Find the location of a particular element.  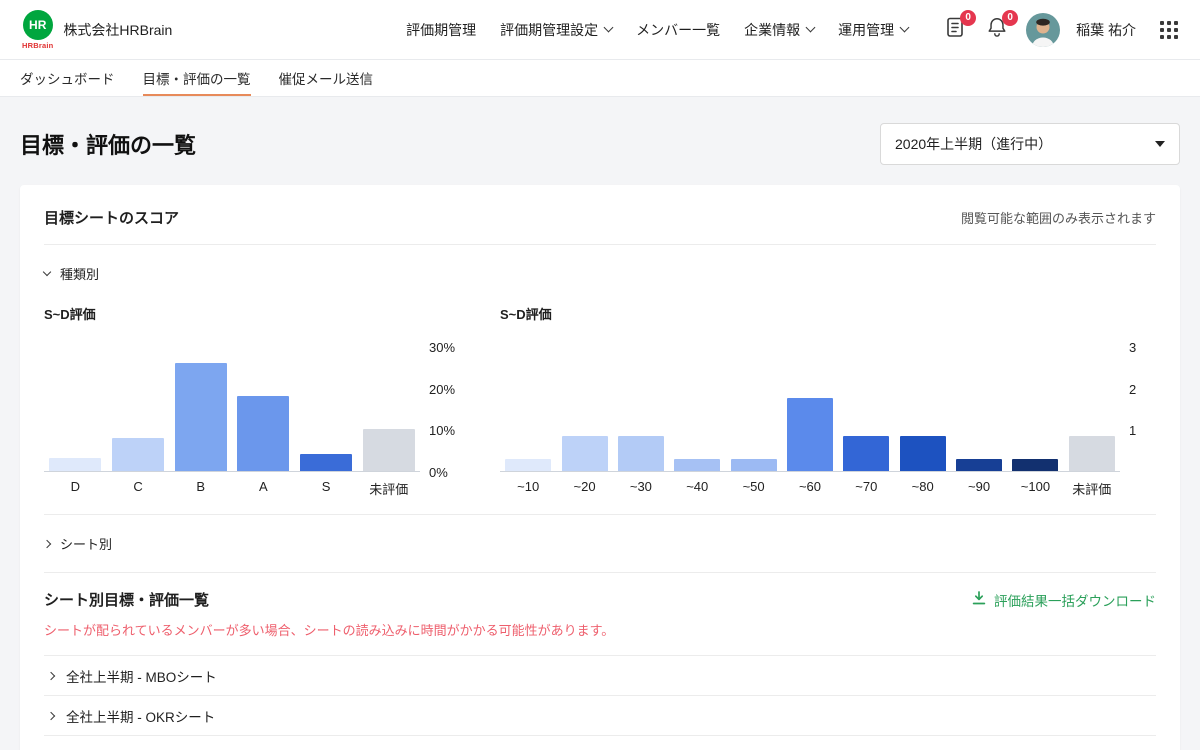

main-nav-item-label: 評価期管理 is located at coordinates (441, 29).